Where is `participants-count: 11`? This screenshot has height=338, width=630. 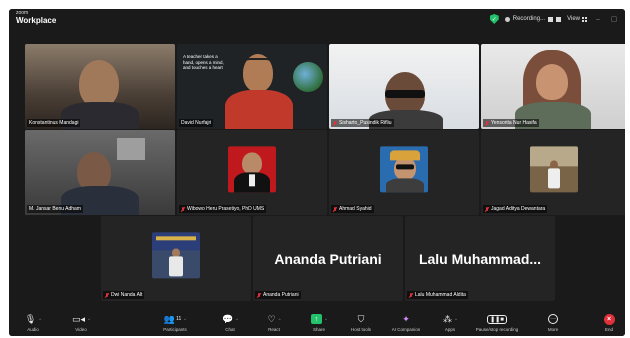 participants-count: 11 is located at coordinates (179, 319).